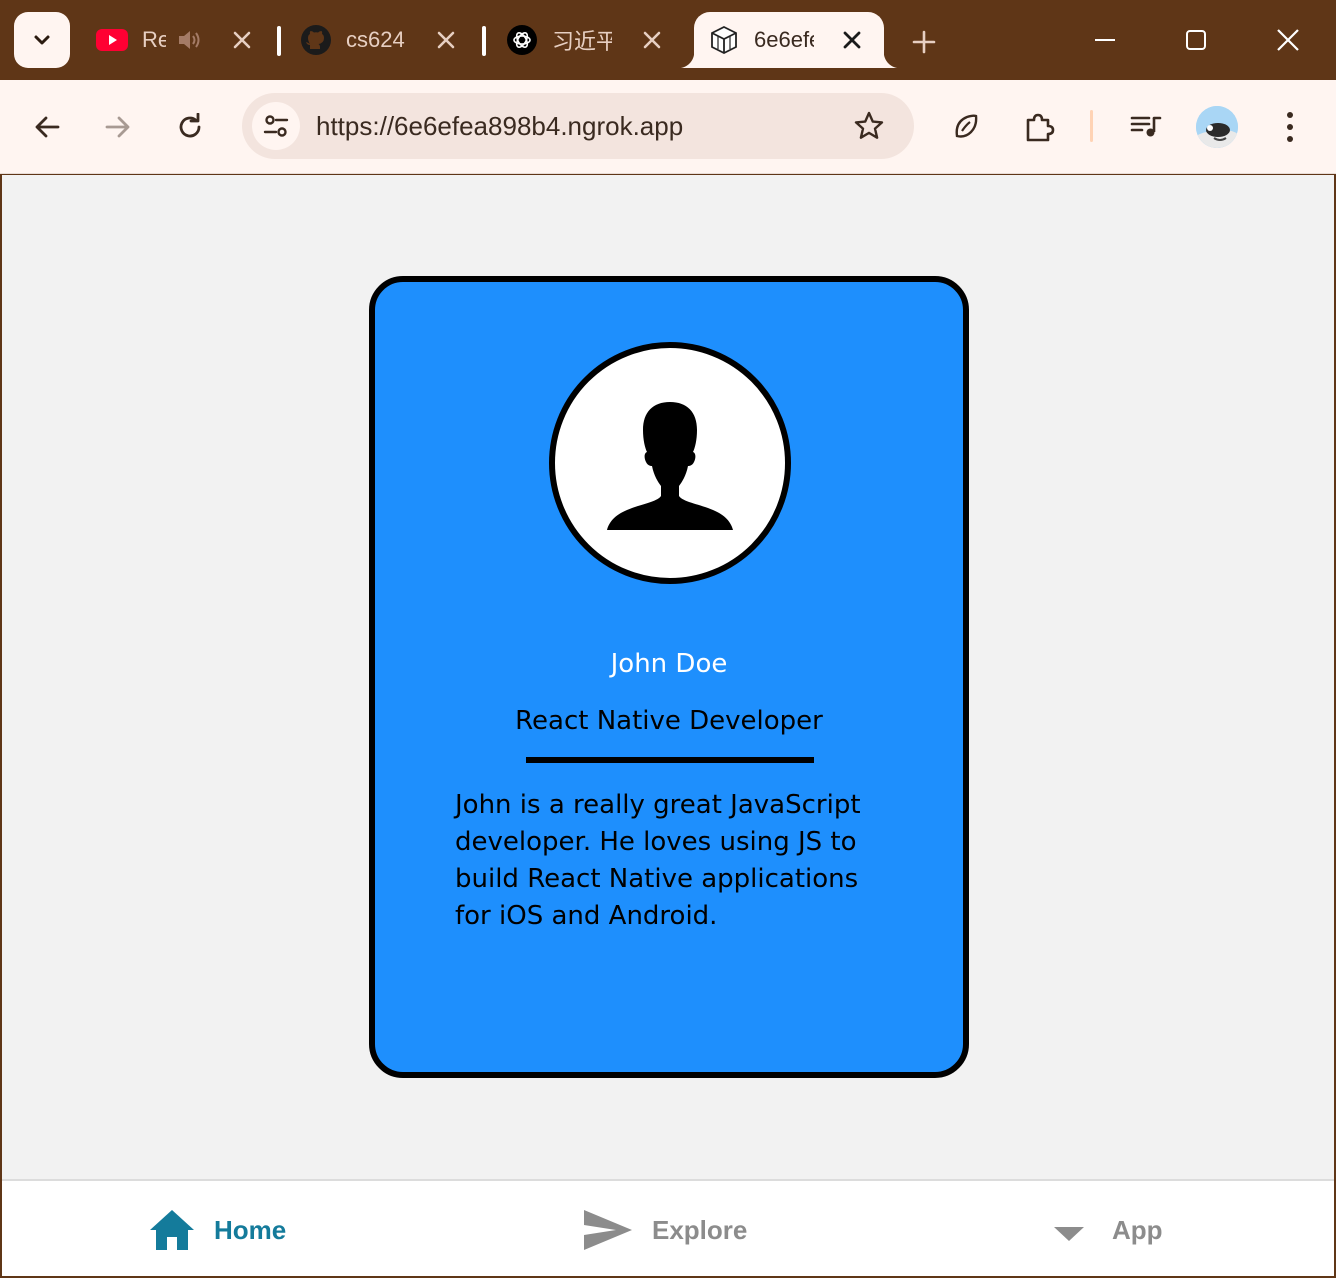  I want to click on tune-icon, so click(276, 126).